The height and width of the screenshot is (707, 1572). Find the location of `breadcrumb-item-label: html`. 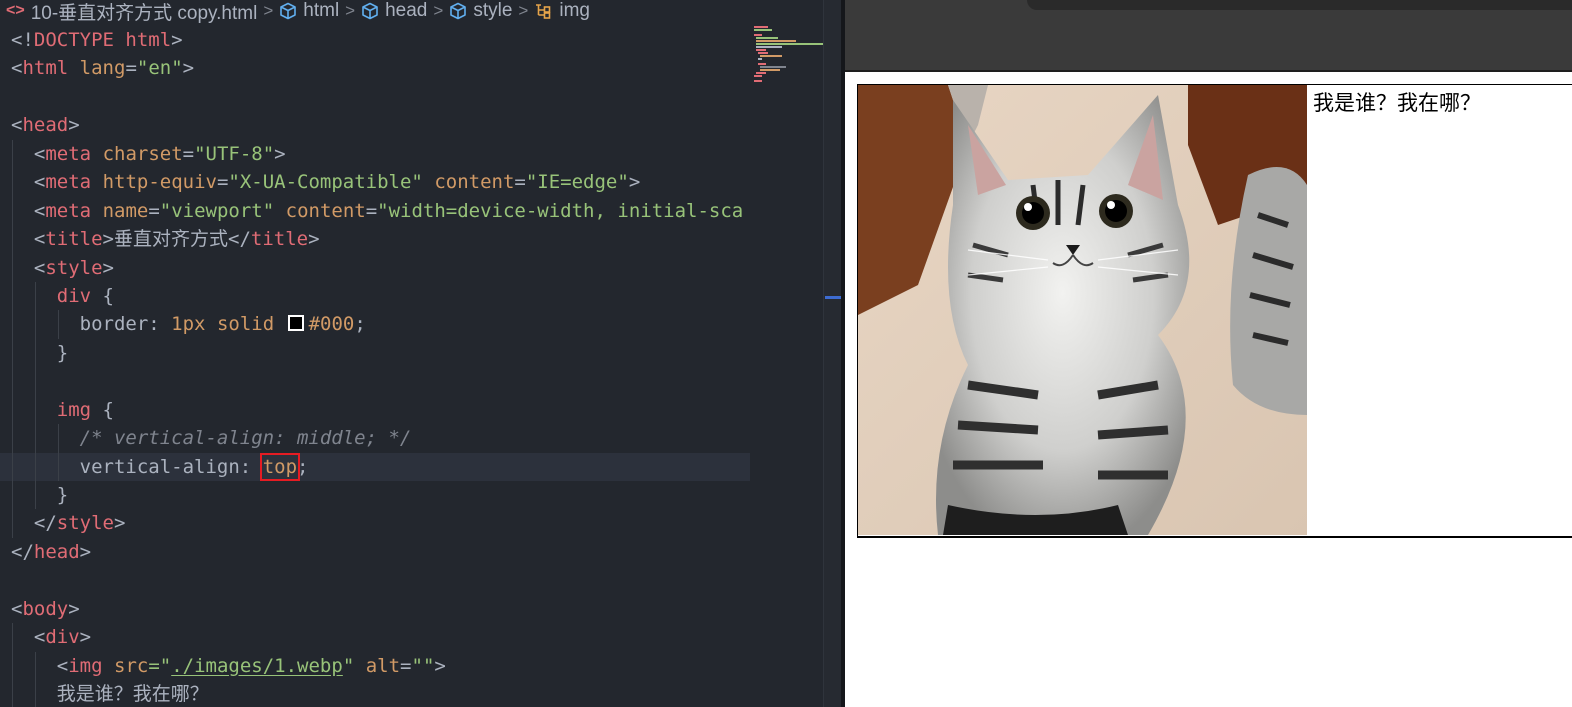

breadcrumb-item-label: html is located at coordinates (321, 10).